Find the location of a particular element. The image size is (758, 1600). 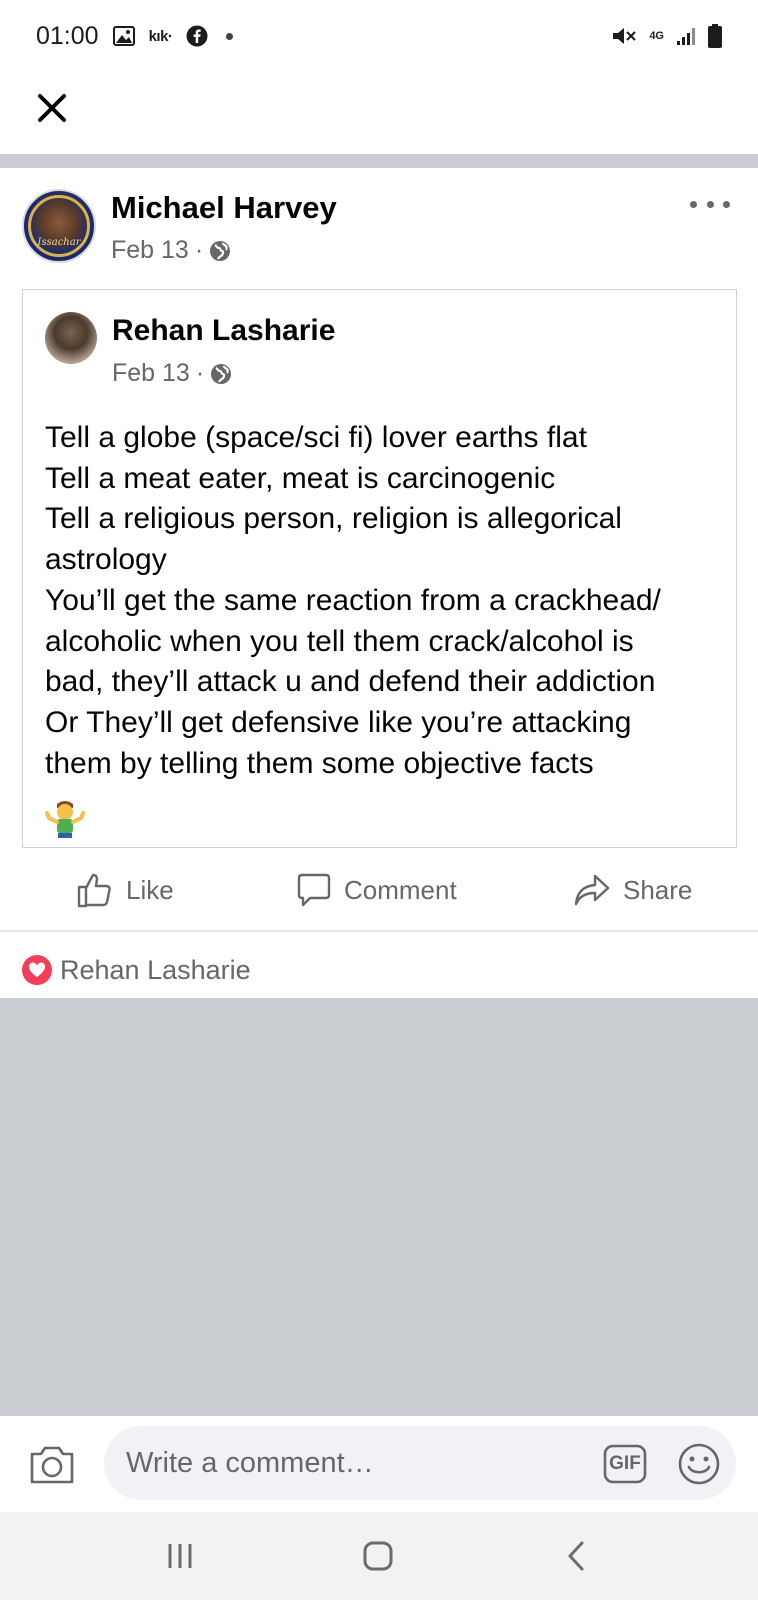

comment-composer: GIF is located at coordinates (379, 1464).